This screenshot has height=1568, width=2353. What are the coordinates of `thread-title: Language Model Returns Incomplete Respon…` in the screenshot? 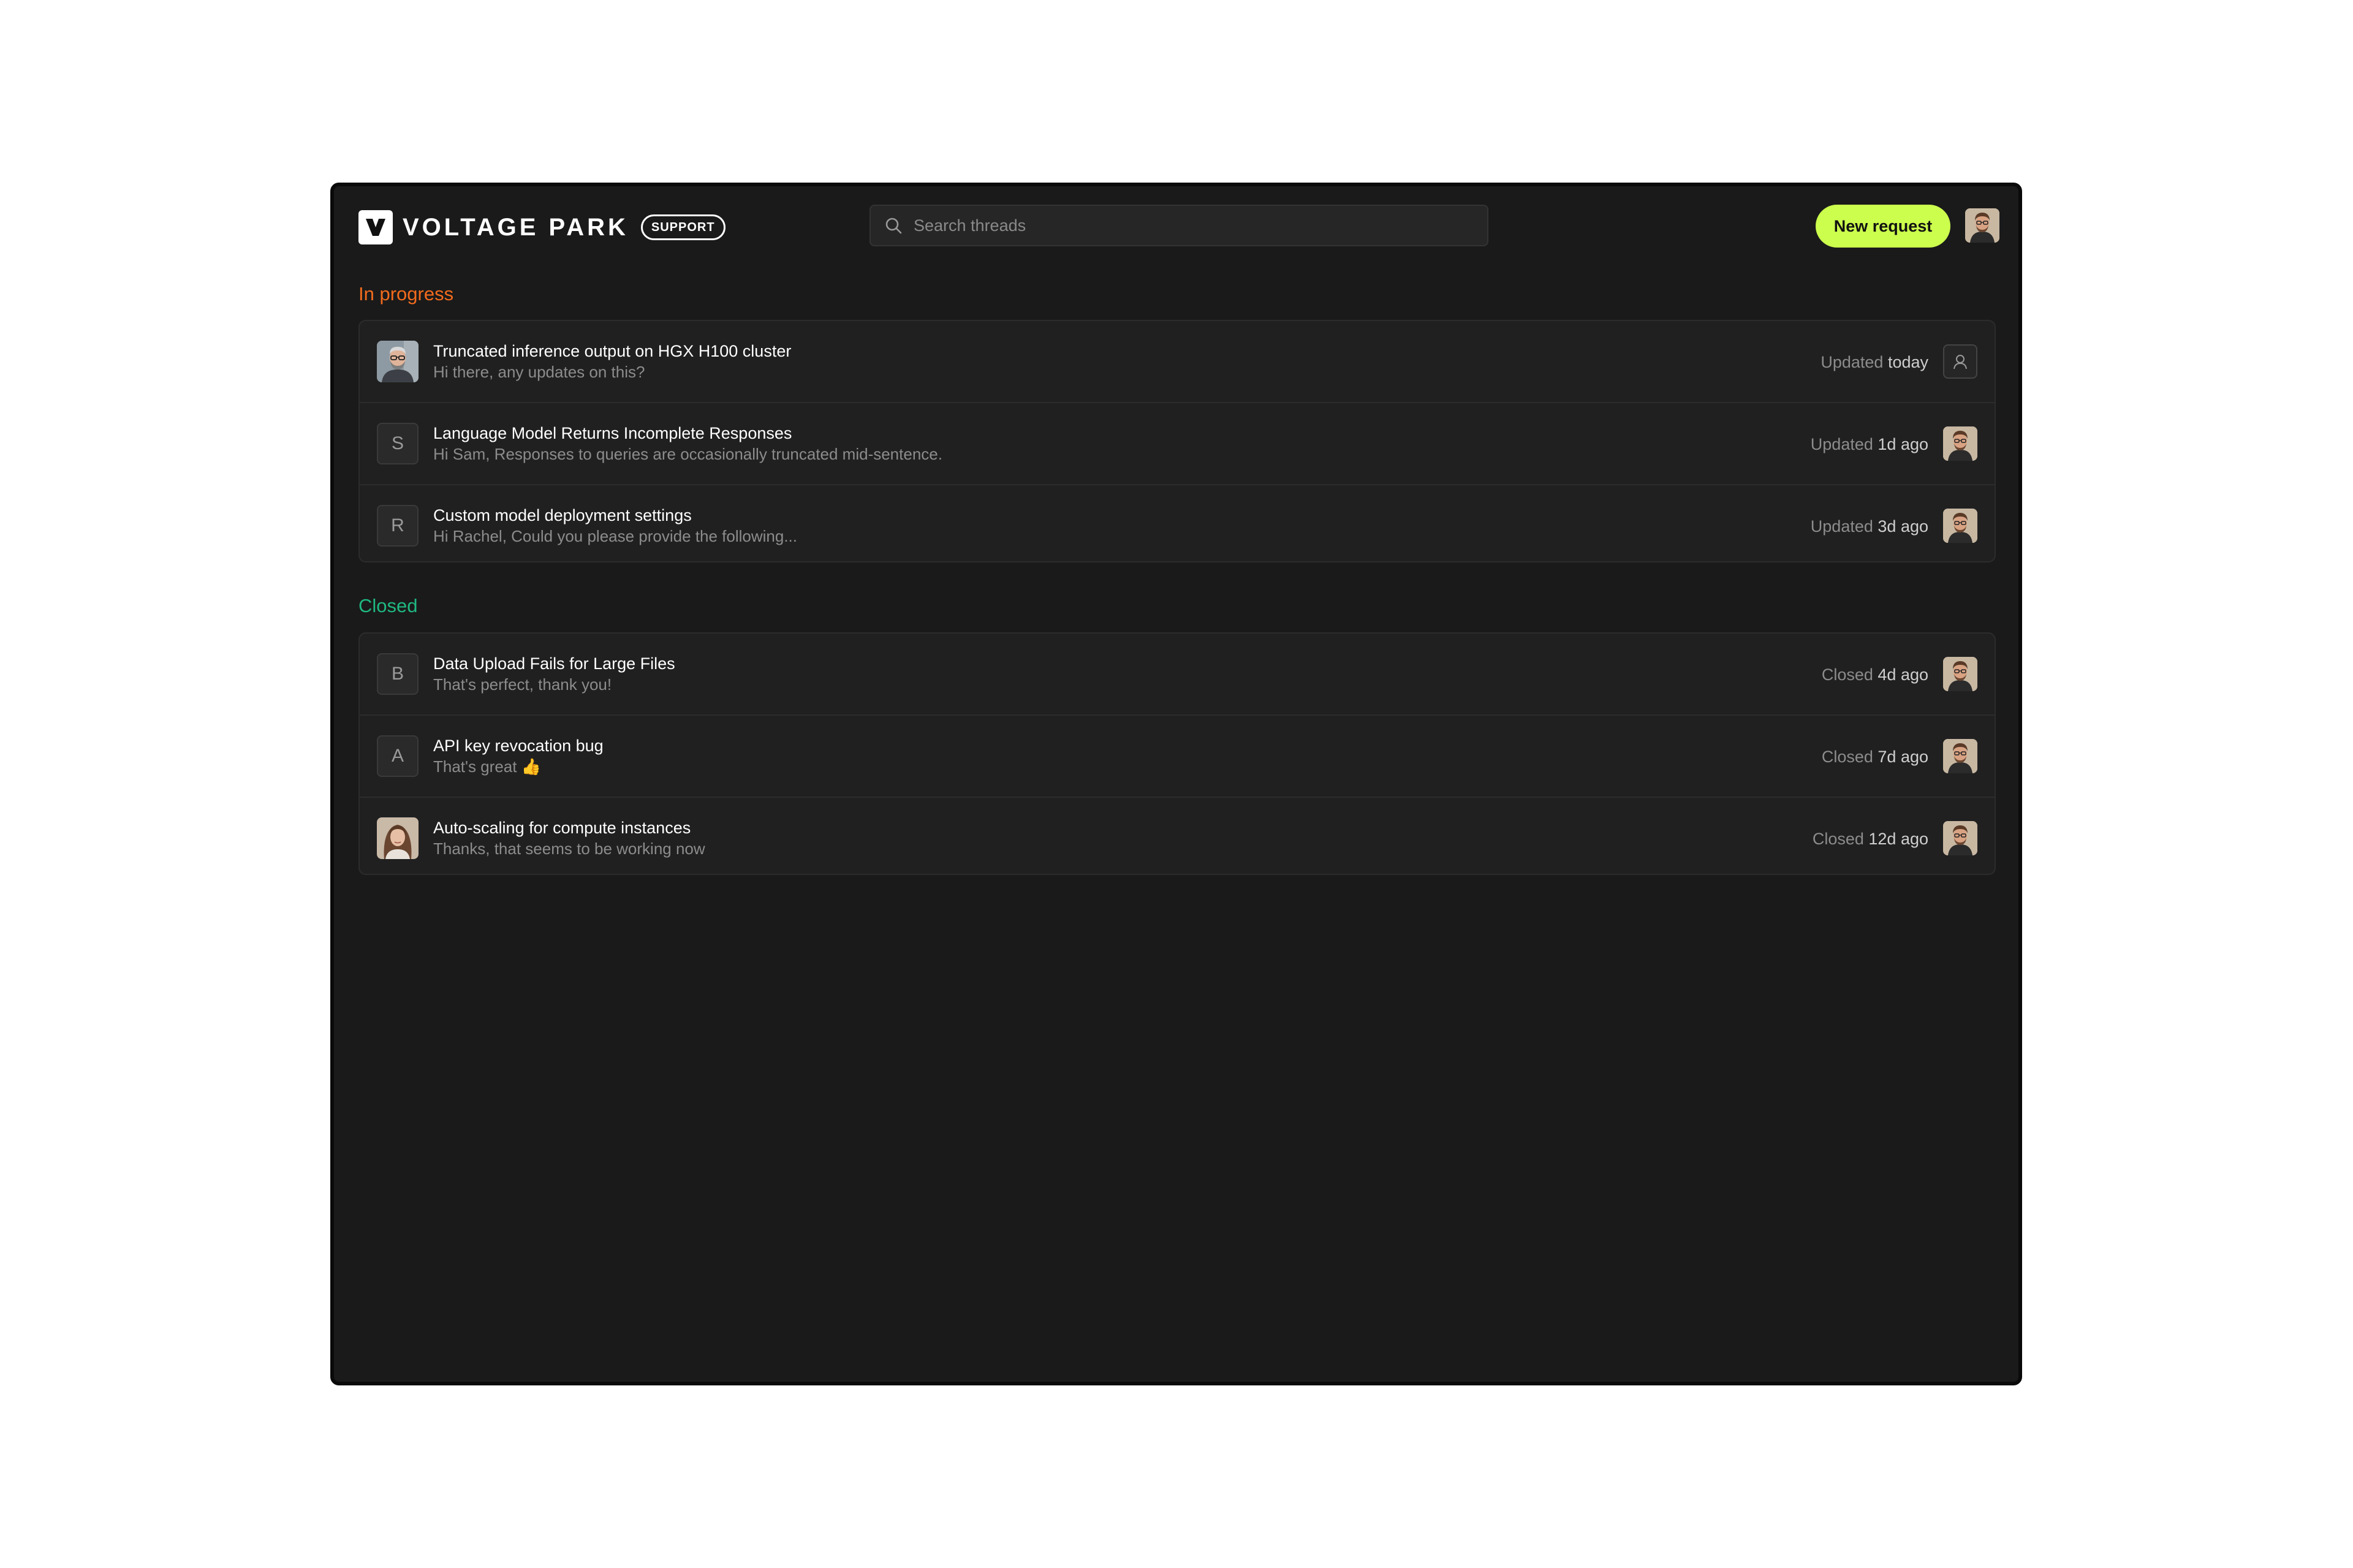 It's located at (613, 433).